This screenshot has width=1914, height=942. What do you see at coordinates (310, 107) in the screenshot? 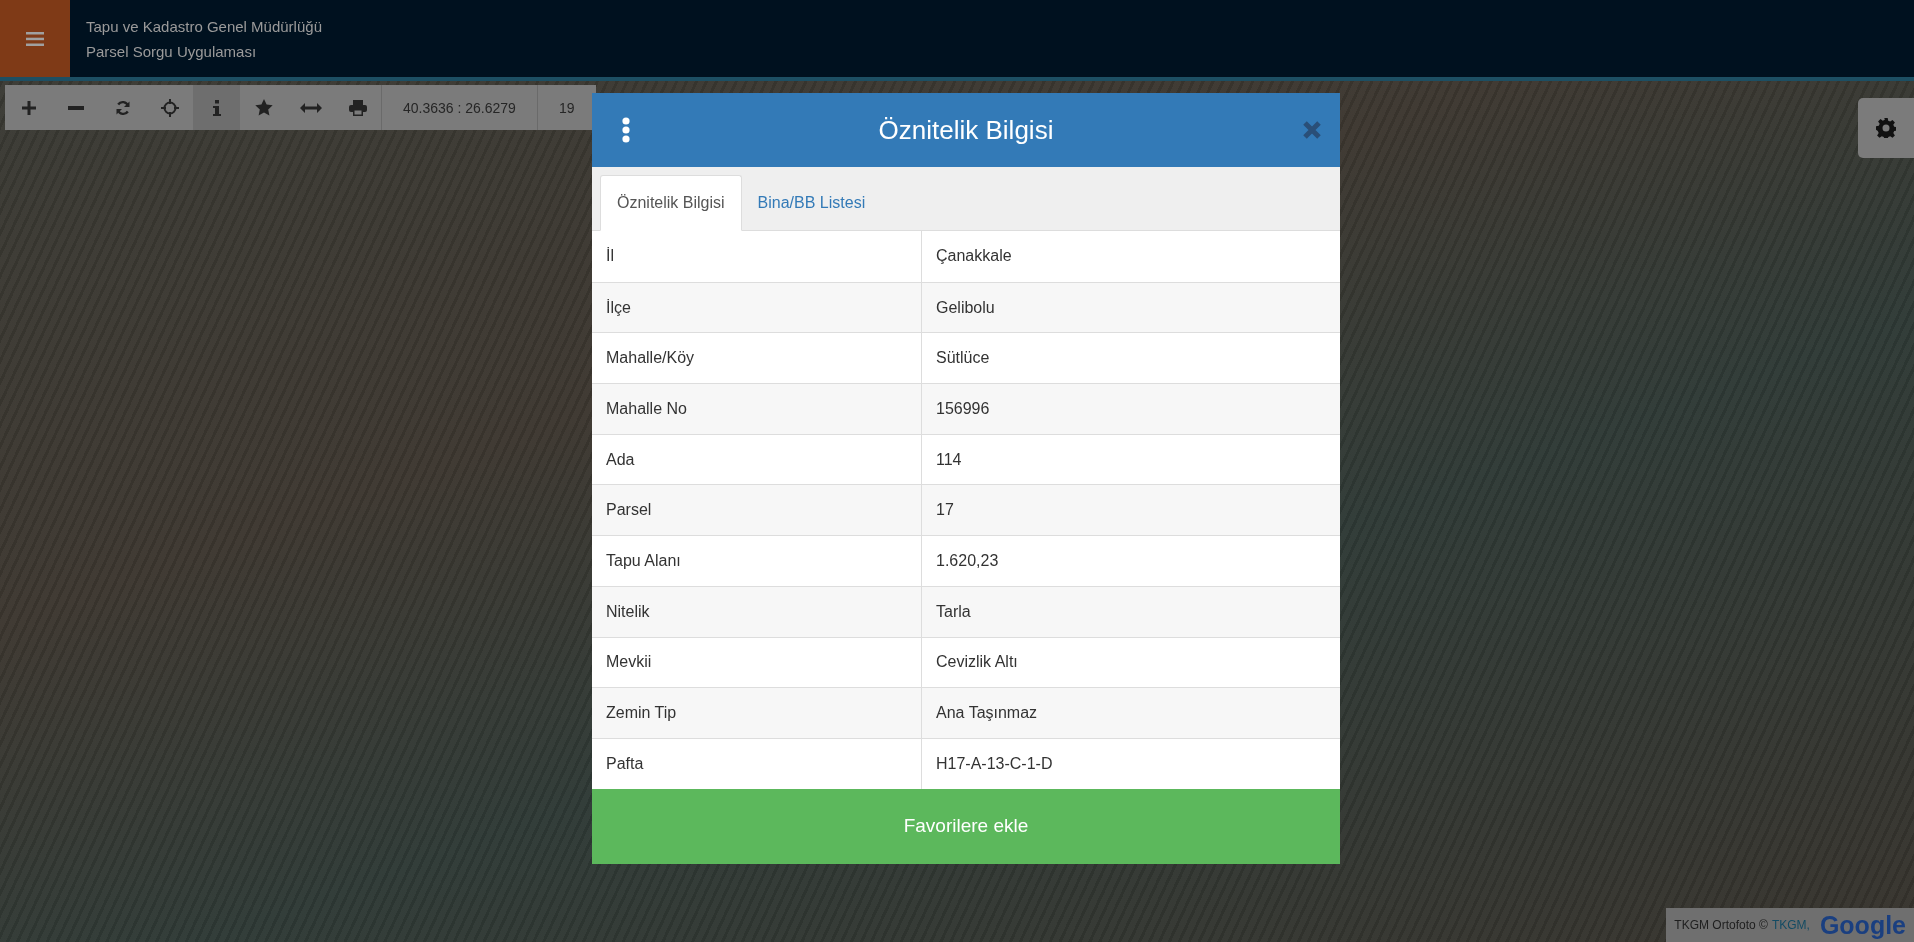
I see `horizontal-arrows-icon` at bounding box center [310, 107].